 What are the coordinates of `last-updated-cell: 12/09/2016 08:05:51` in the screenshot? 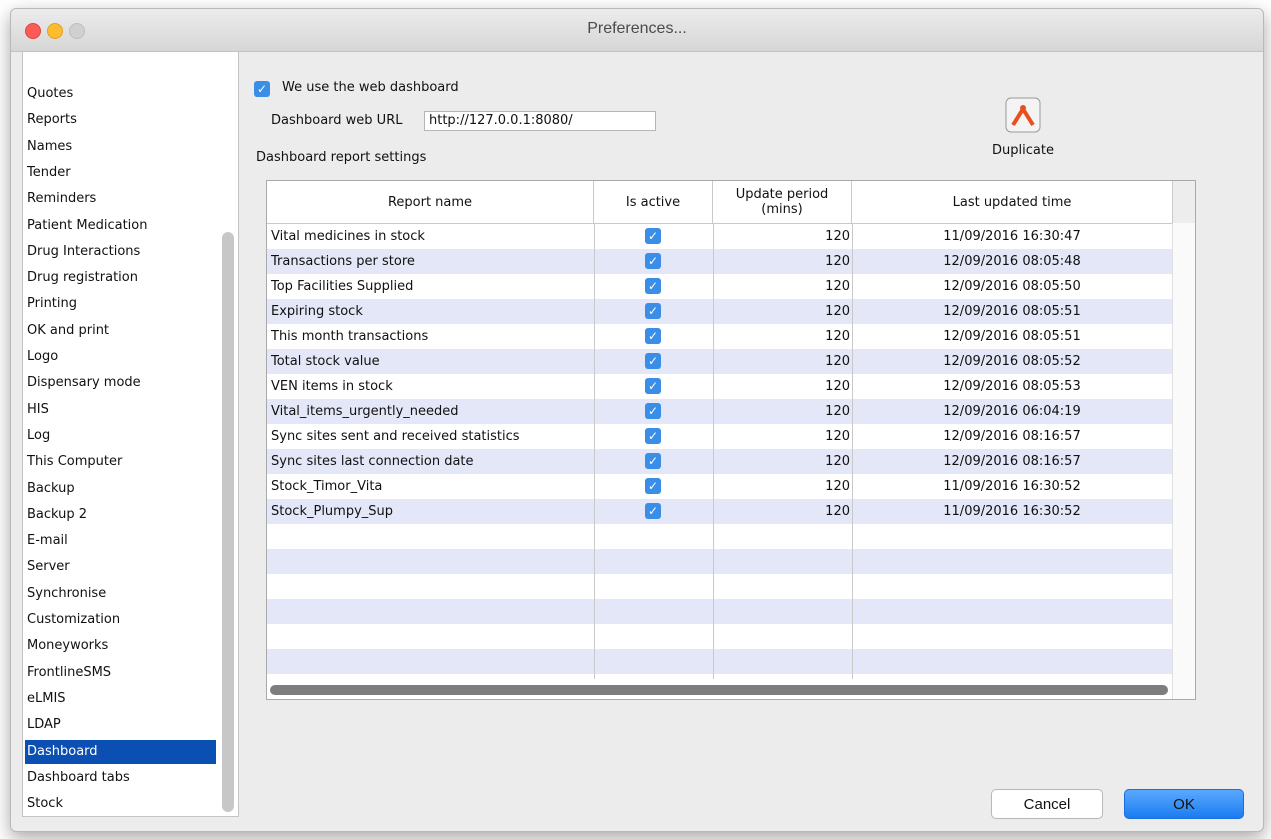 It's located at (1012, 311).